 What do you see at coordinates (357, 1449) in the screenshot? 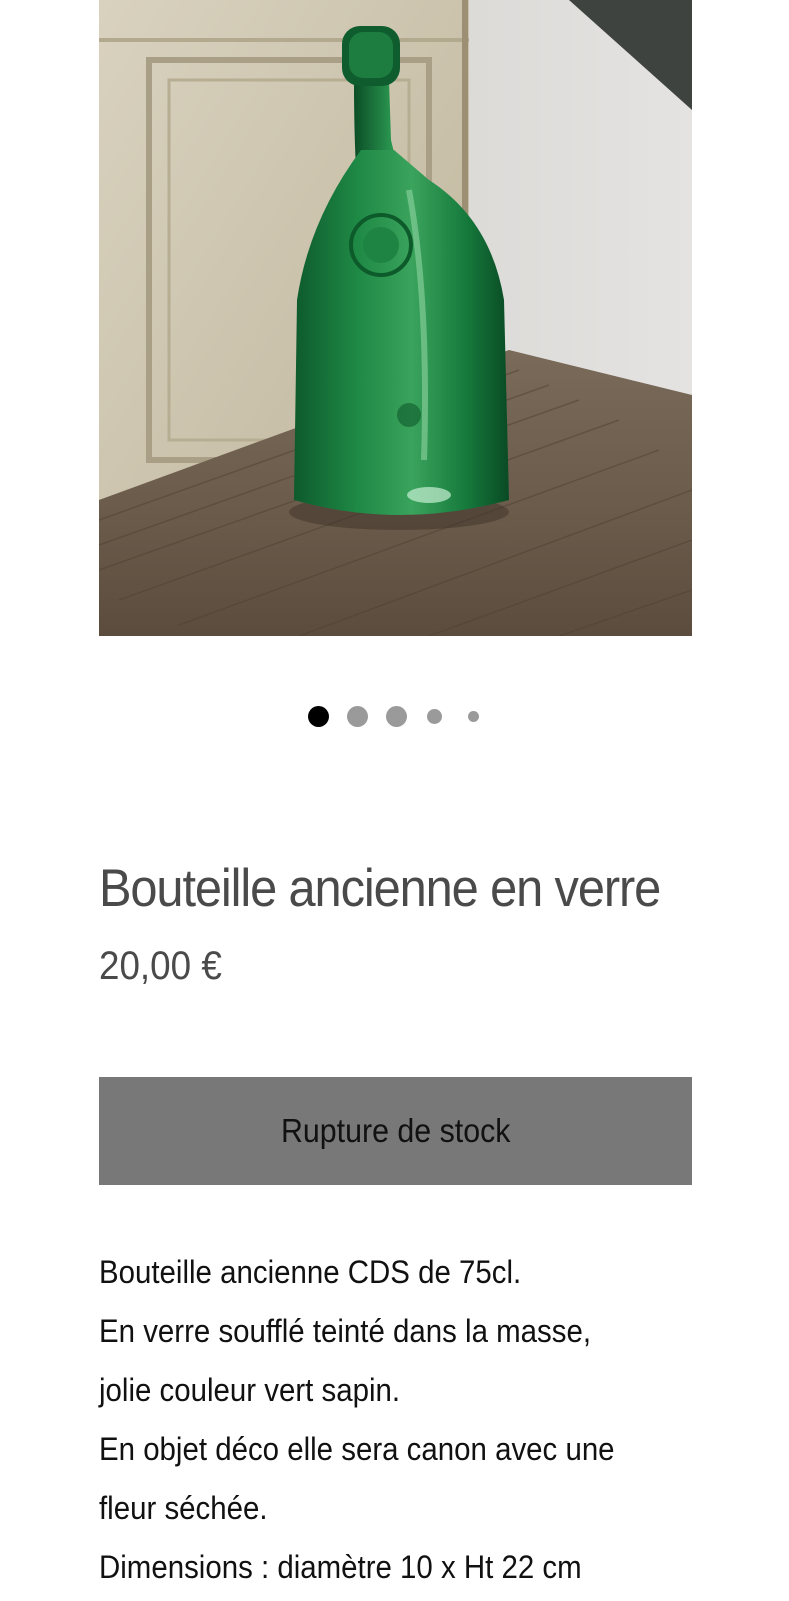
I see `description-line: En objet déco elle sera canon avec une` at bounding box center [357, 1449].